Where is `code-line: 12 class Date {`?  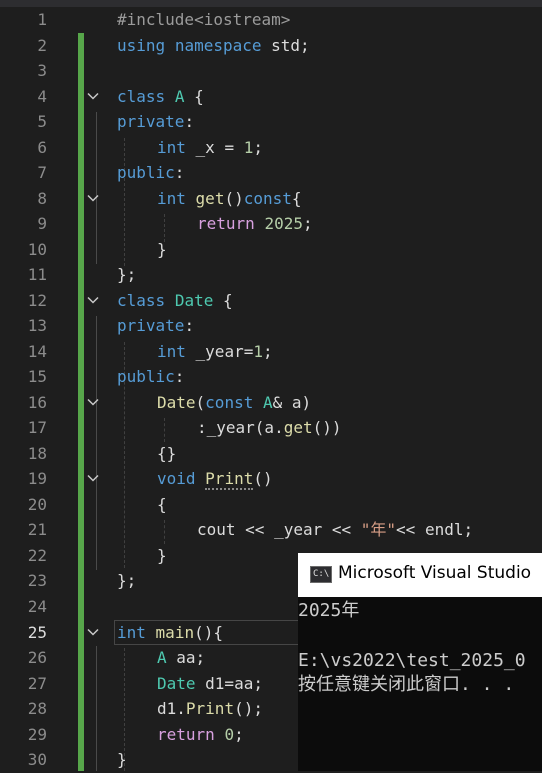 code-line: 12 class Date { is located at coordinates (271, 301).